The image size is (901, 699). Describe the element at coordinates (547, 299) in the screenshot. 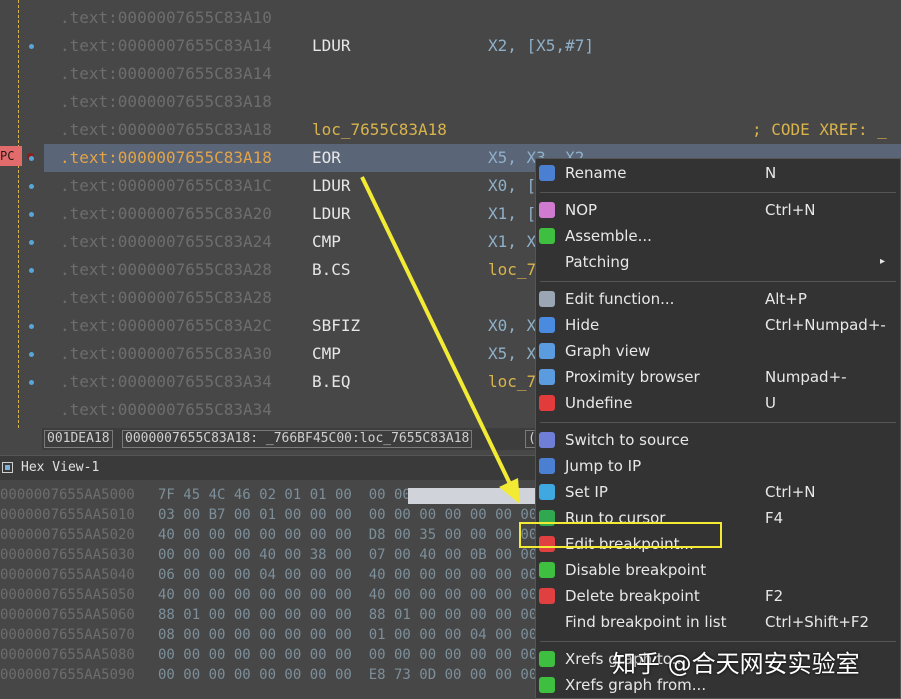

I see `function-icon` at that location.